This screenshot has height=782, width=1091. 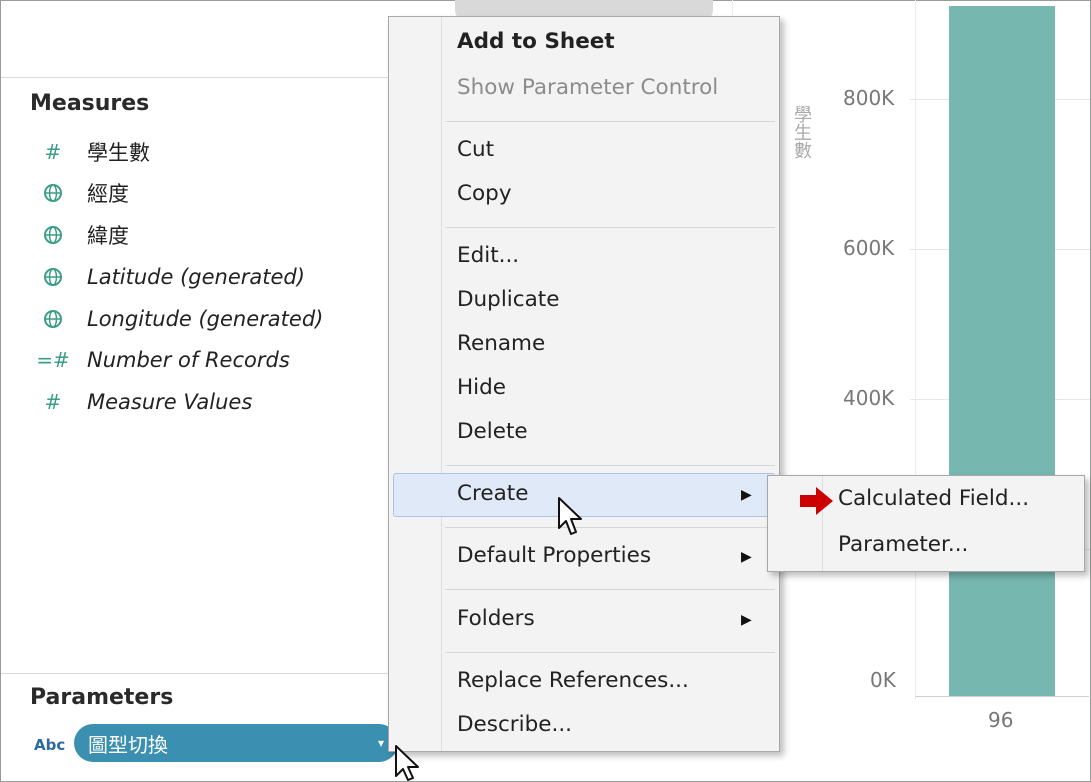 I want to click on field-name: Longitude (generated), so click(x=205, y=319).